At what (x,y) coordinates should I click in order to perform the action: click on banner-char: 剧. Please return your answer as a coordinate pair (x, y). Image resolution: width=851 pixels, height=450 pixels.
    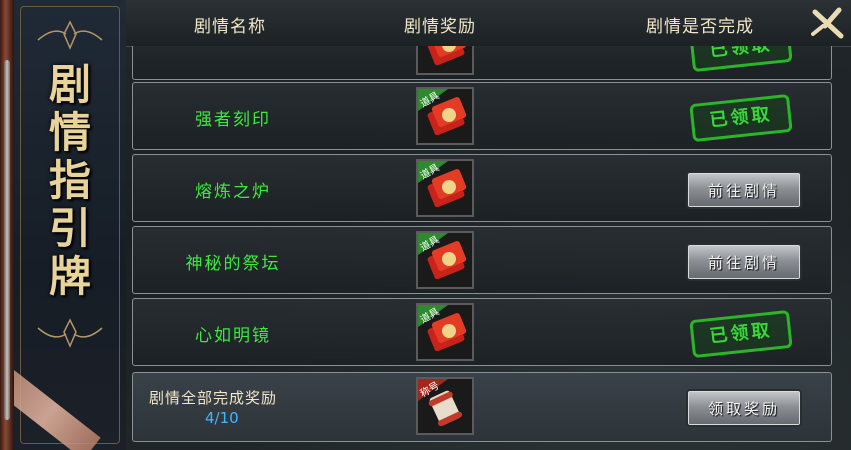
    Looking at the image, I should click on (69, 84).